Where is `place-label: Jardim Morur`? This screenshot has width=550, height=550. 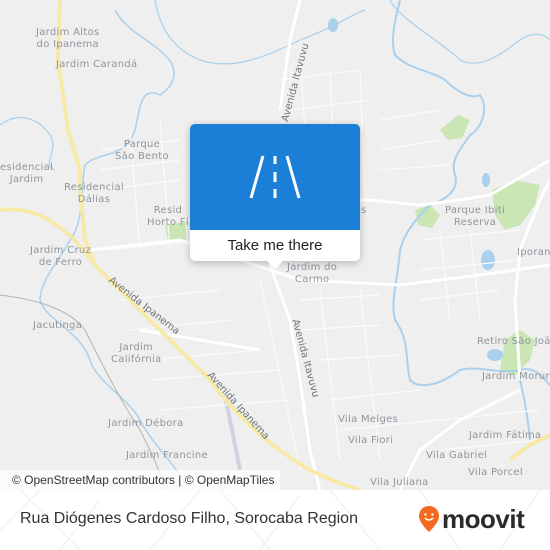 place-label: Jardim Morur is located at coordinates (516, 376).